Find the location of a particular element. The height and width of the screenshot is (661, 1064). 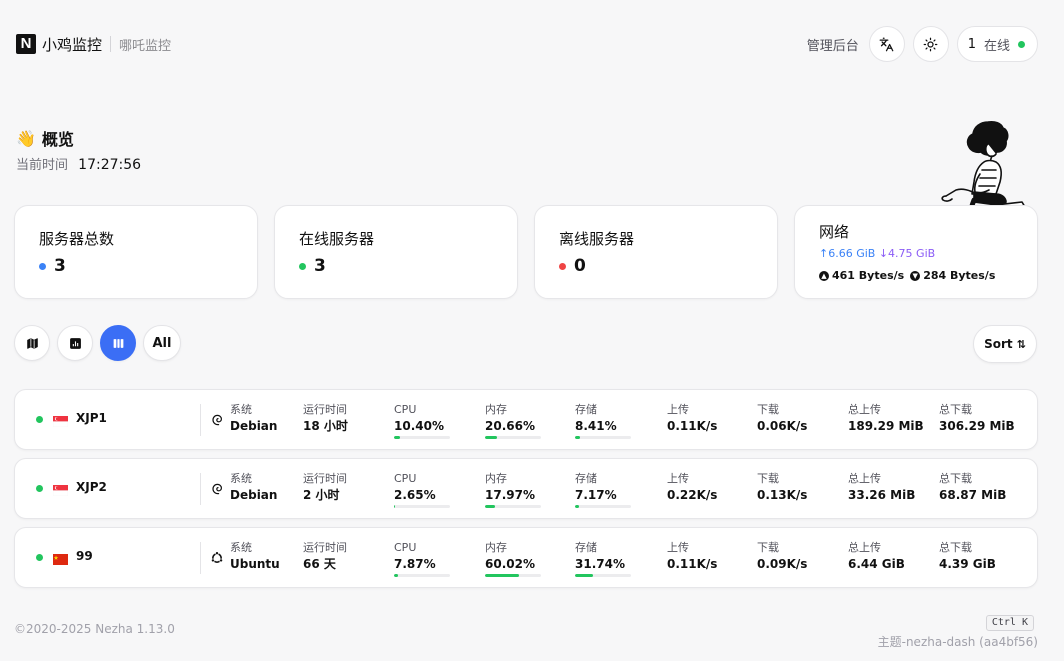

metric-cpu: CPU 2.65% is located at coordinates (422, 490).